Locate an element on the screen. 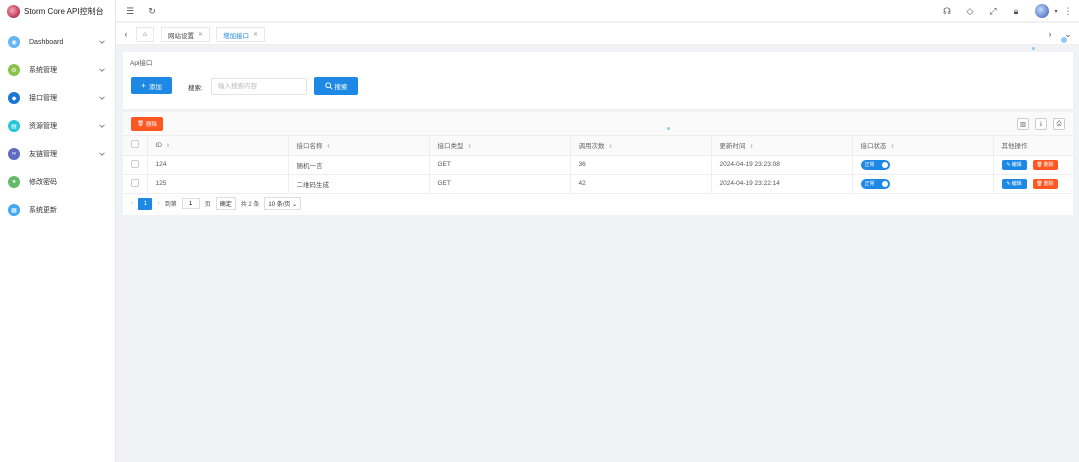 Image resolution: width=1079 pixels, height=462 pixels. breadcrumb: Api接口 is located at coordinates (141, 63).